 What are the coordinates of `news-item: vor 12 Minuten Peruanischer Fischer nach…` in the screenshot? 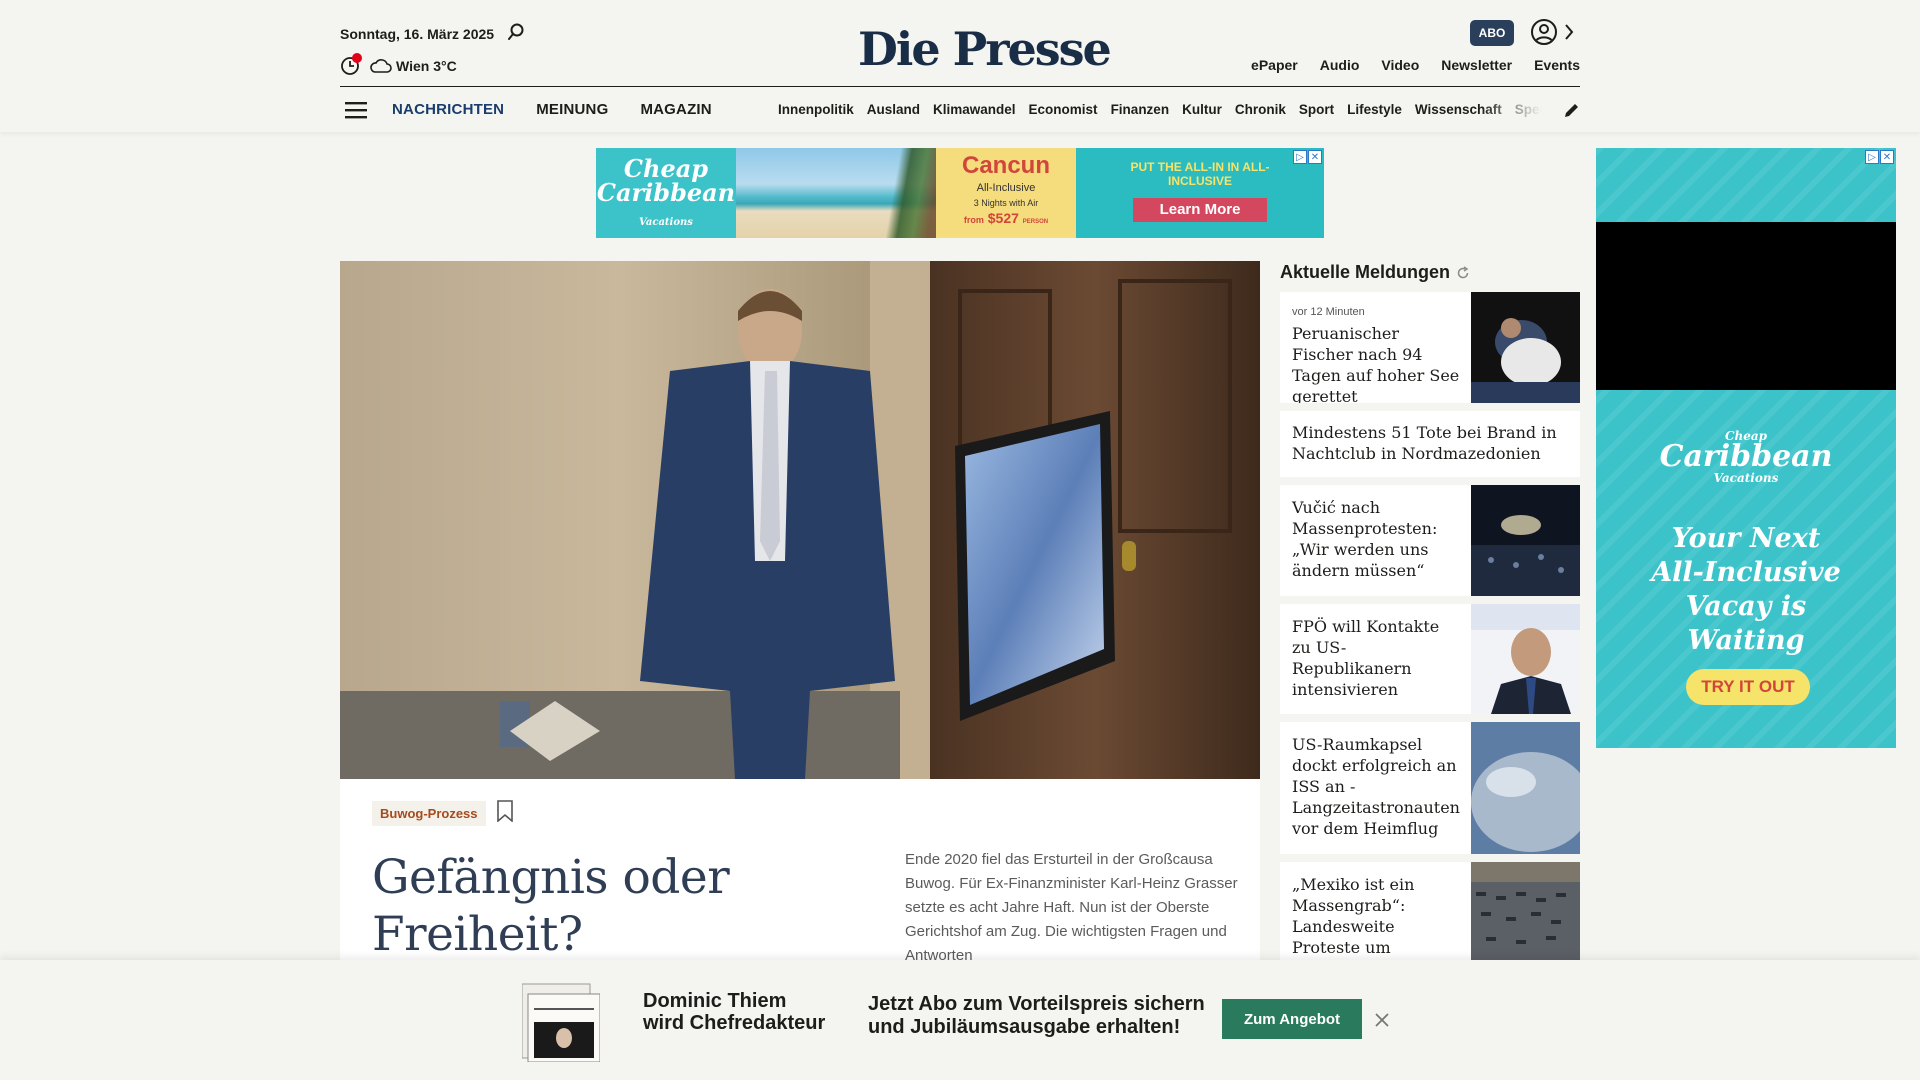 It's located at (1430, 347).